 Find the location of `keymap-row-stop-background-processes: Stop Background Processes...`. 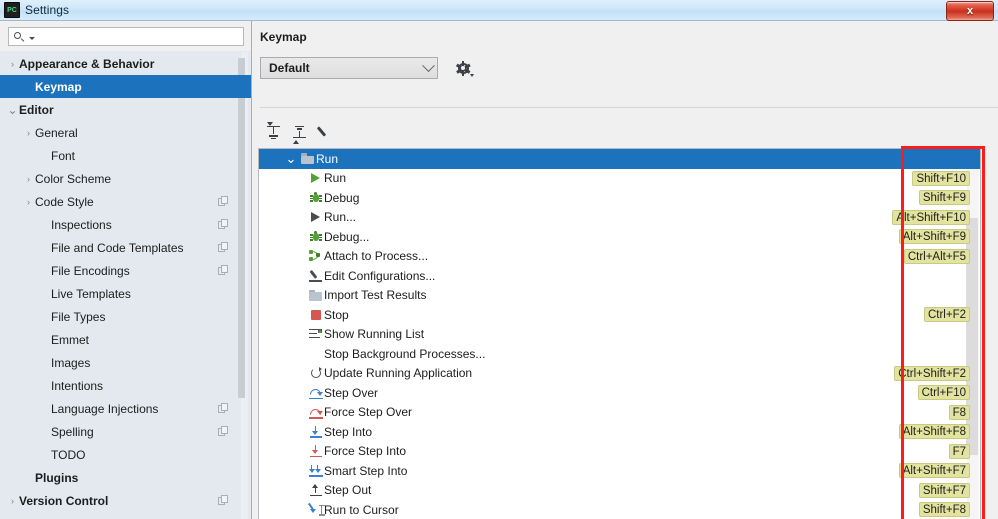

keymap-row-stop-background-processes: Stop Background Processes... is located at coordinates (619, 354).